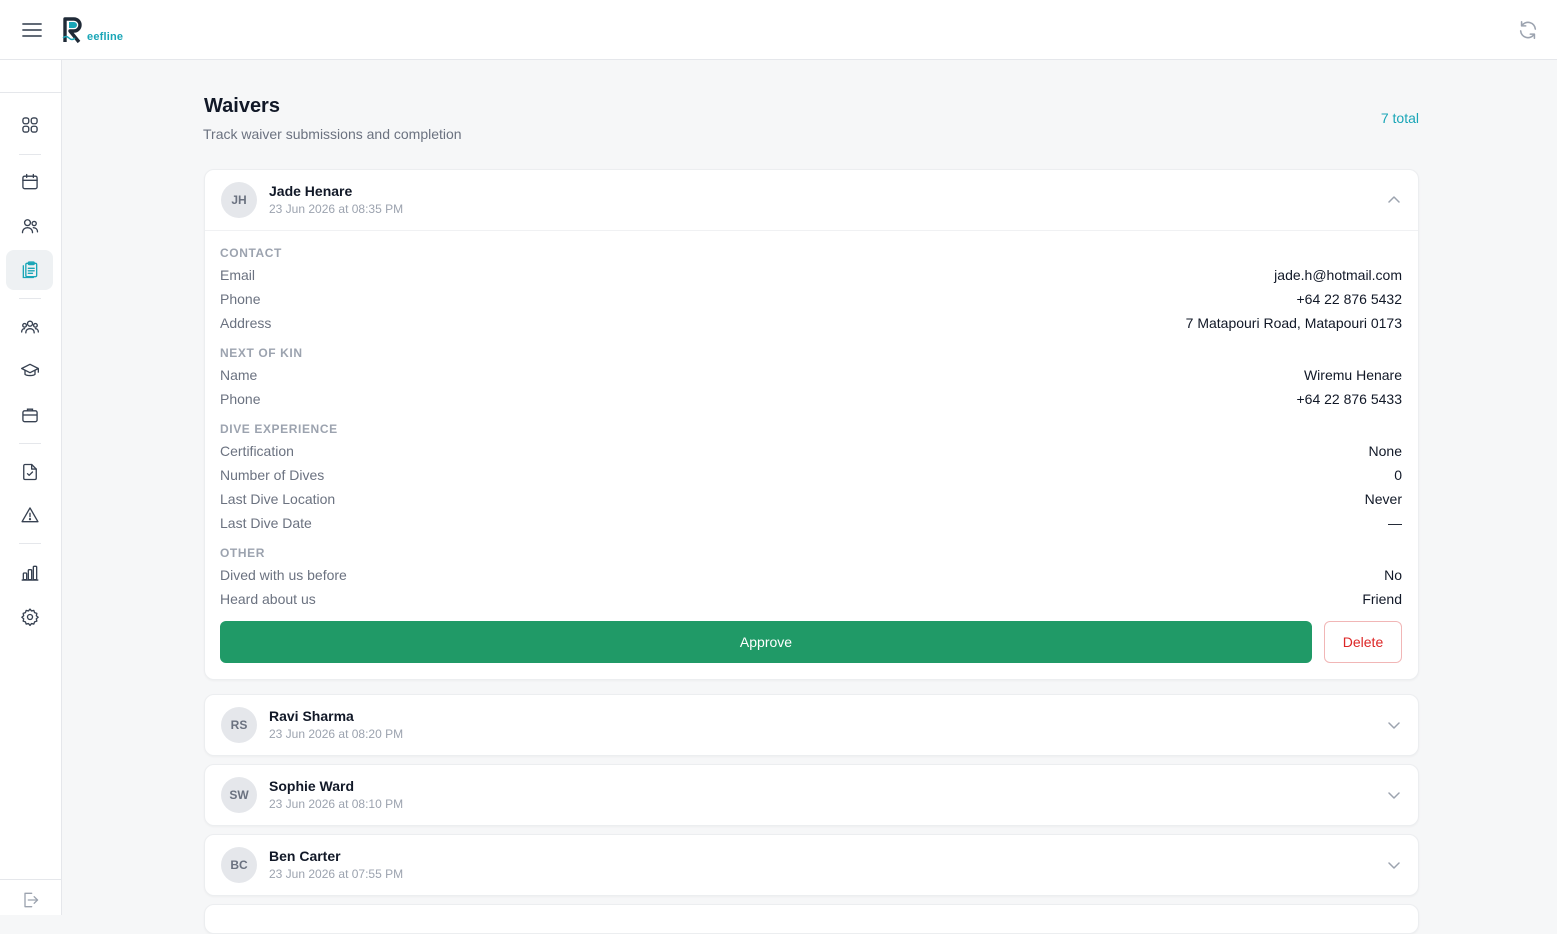 The height and width of the screenshot is (934, 1557). I want to click on detail-row-email: Email jade.h@hotmail.com, so click(811, 275).